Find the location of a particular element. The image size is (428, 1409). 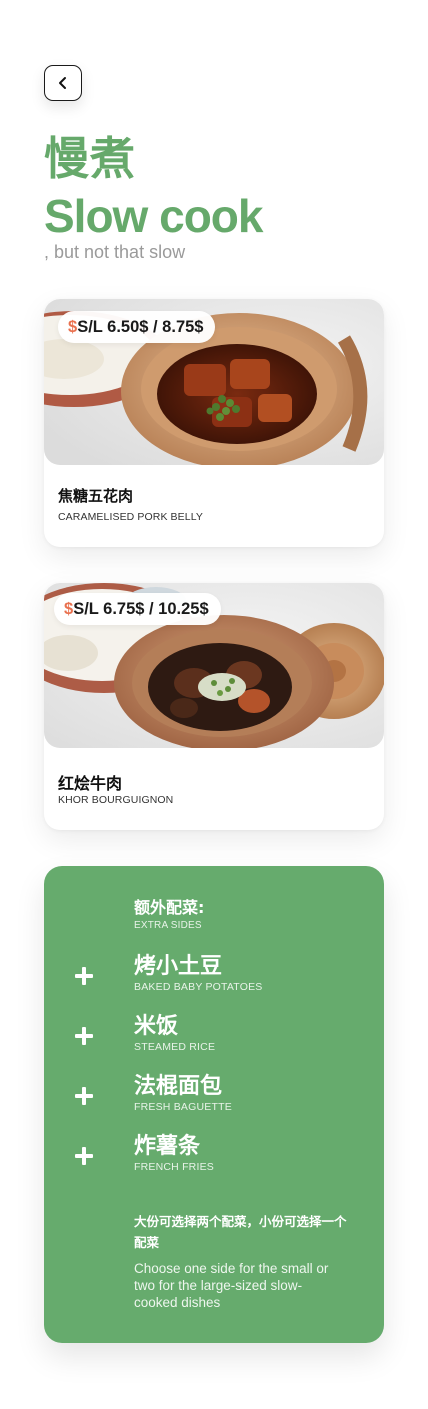

dish-name: CARAMELISED PORK BELLY is located at coordinates (130, 517).